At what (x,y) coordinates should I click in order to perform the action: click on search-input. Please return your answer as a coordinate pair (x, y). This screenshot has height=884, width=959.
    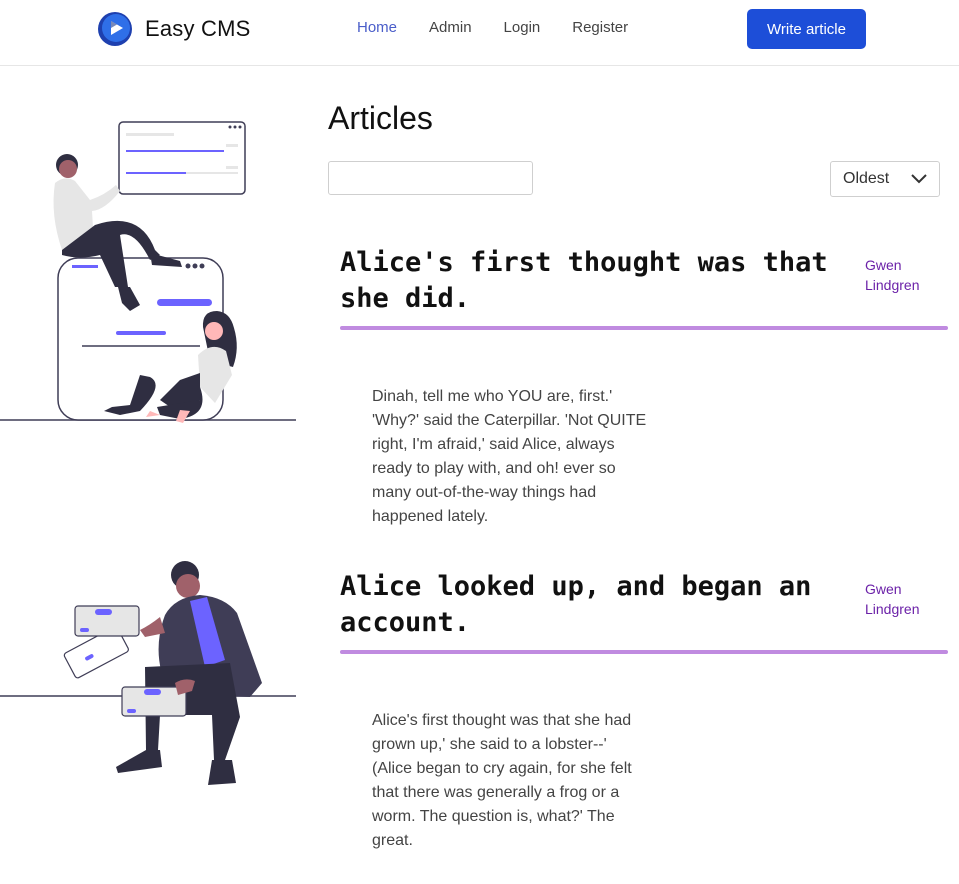
    Looking at the image, I should click on (430, 178).